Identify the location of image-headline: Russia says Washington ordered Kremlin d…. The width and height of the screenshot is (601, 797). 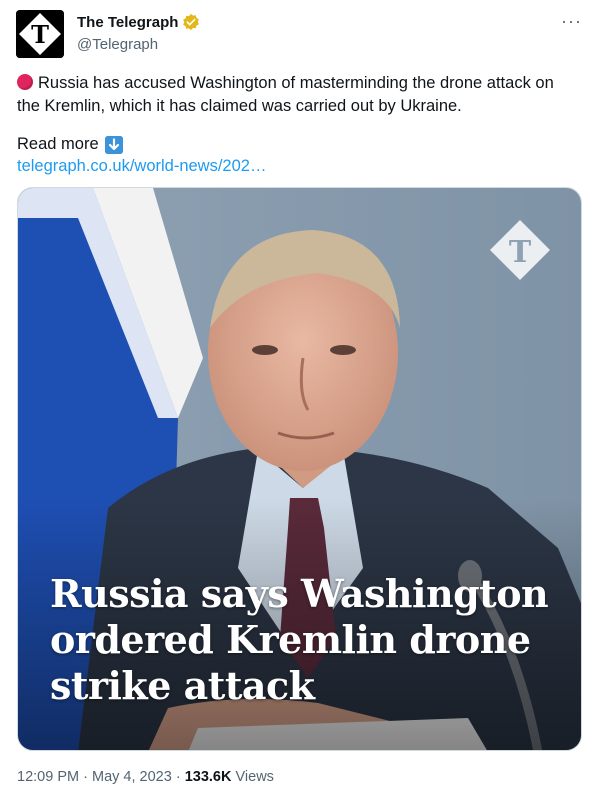
(299, 639).